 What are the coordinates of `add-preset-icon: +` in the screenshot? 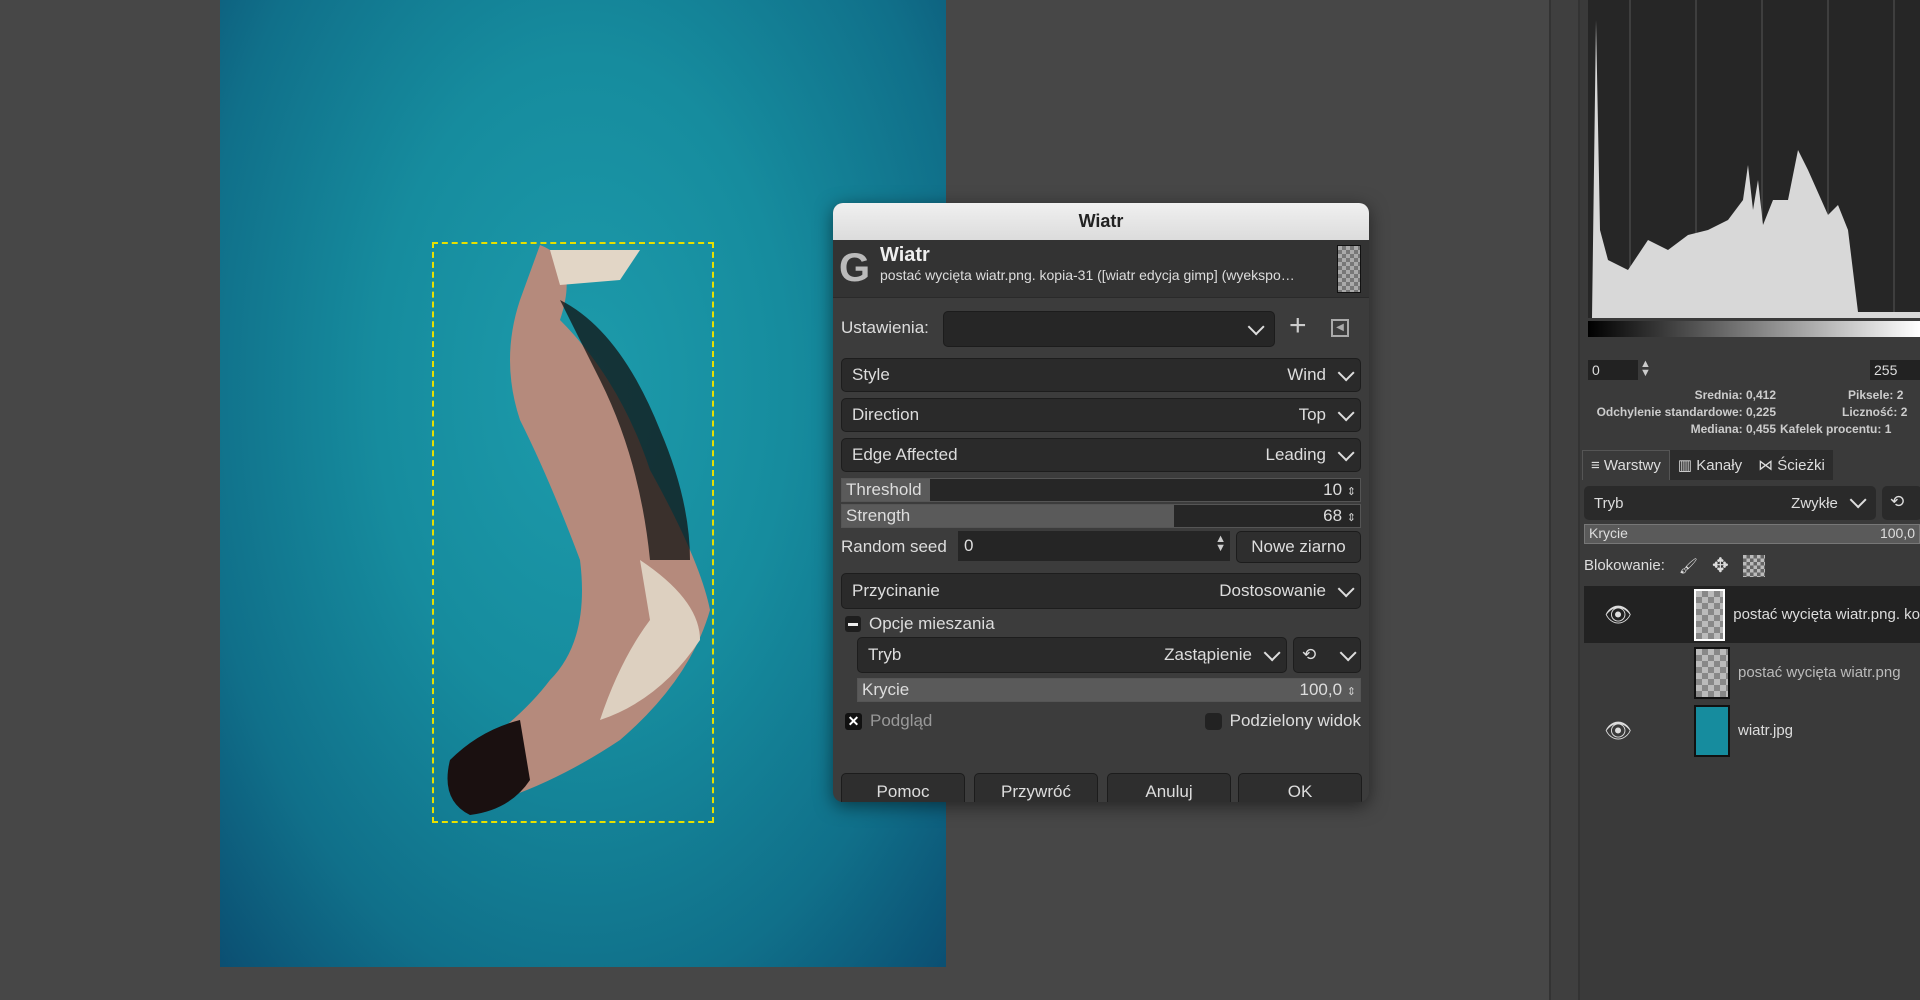 It's located at (1298, 326).